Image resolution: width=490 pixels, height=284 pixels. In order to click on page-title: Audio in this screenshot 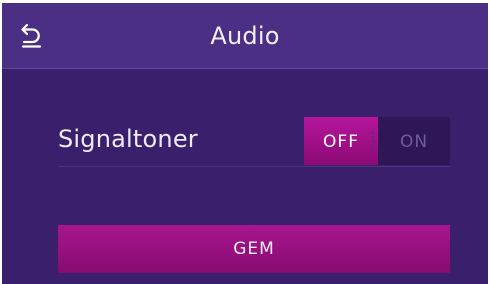, I will do `click(245, 36)`.